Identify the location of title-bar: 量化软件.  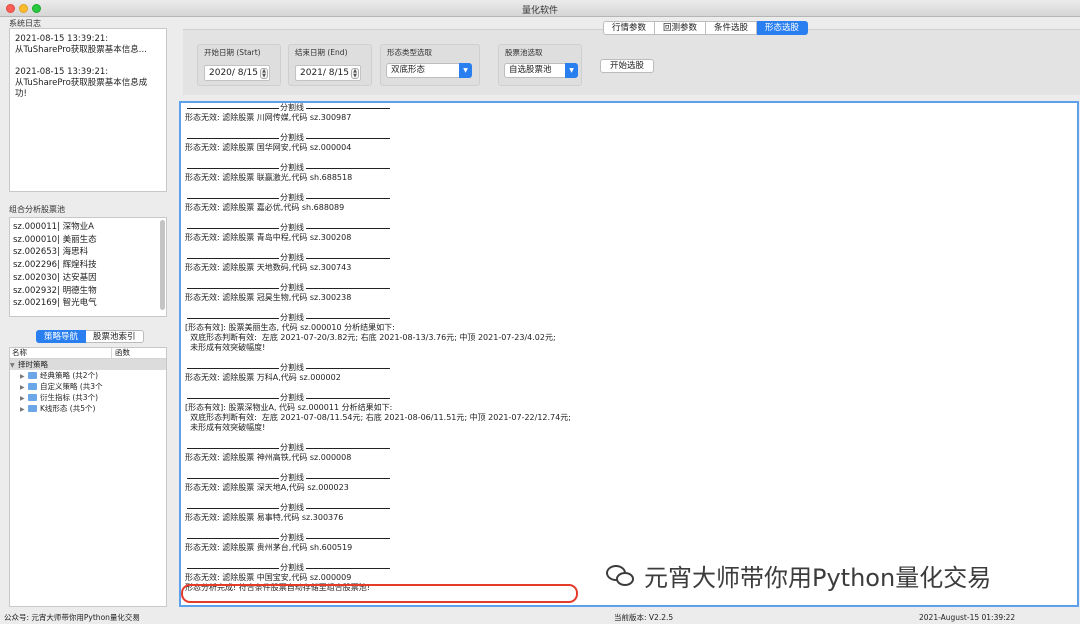
(540, 8).